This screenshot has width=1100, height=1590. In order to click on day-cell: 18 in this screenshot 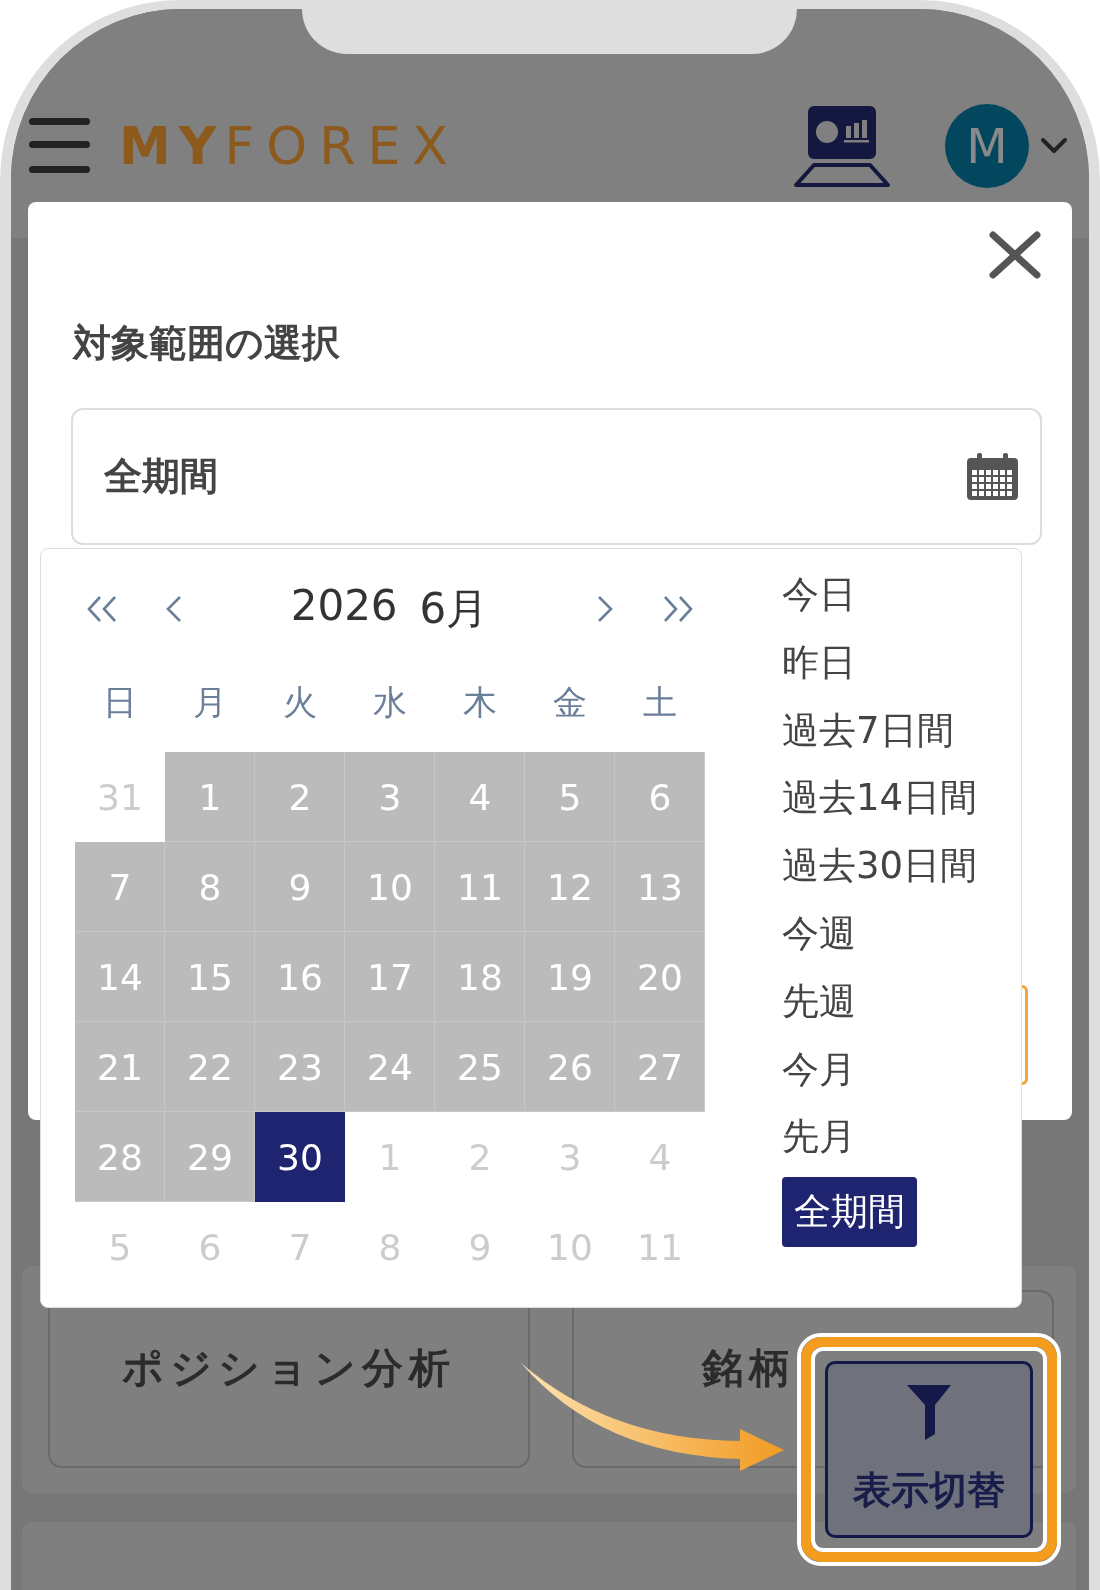, I will do `click(480, 977)`.